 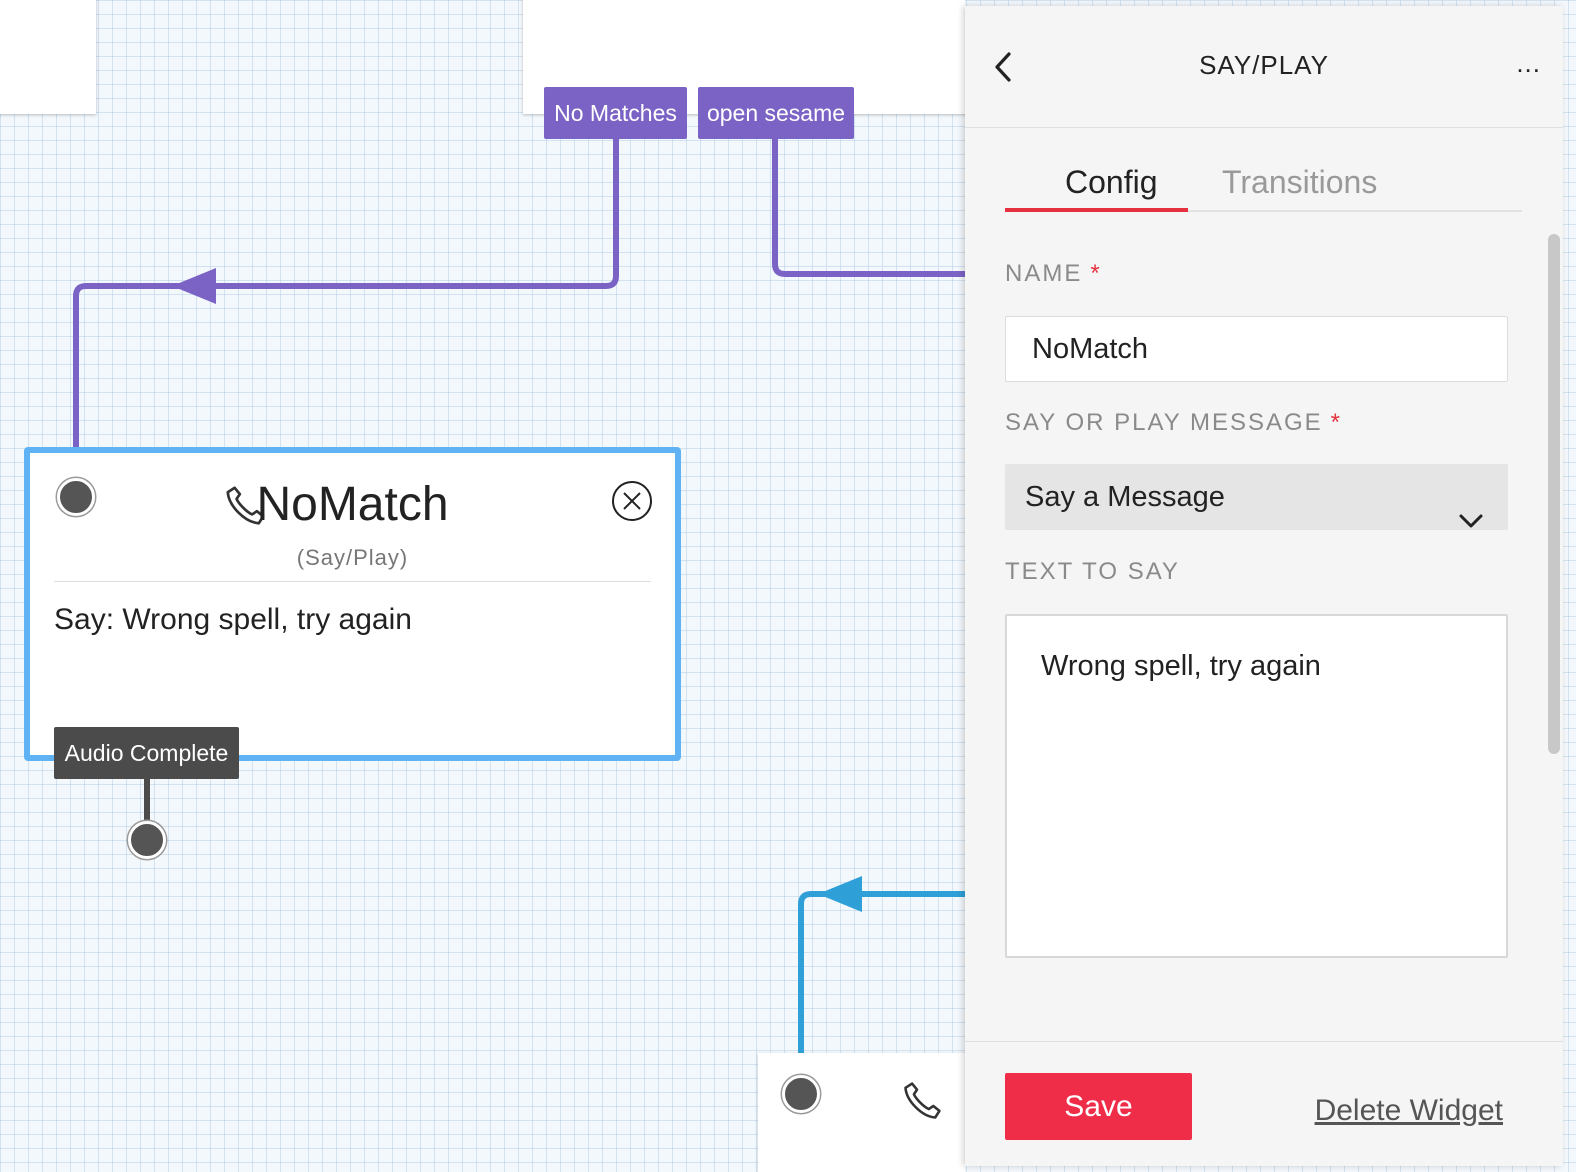 I want to click on text-to-say-field: Wrong spell, try again, so click(x=1256, y=786).